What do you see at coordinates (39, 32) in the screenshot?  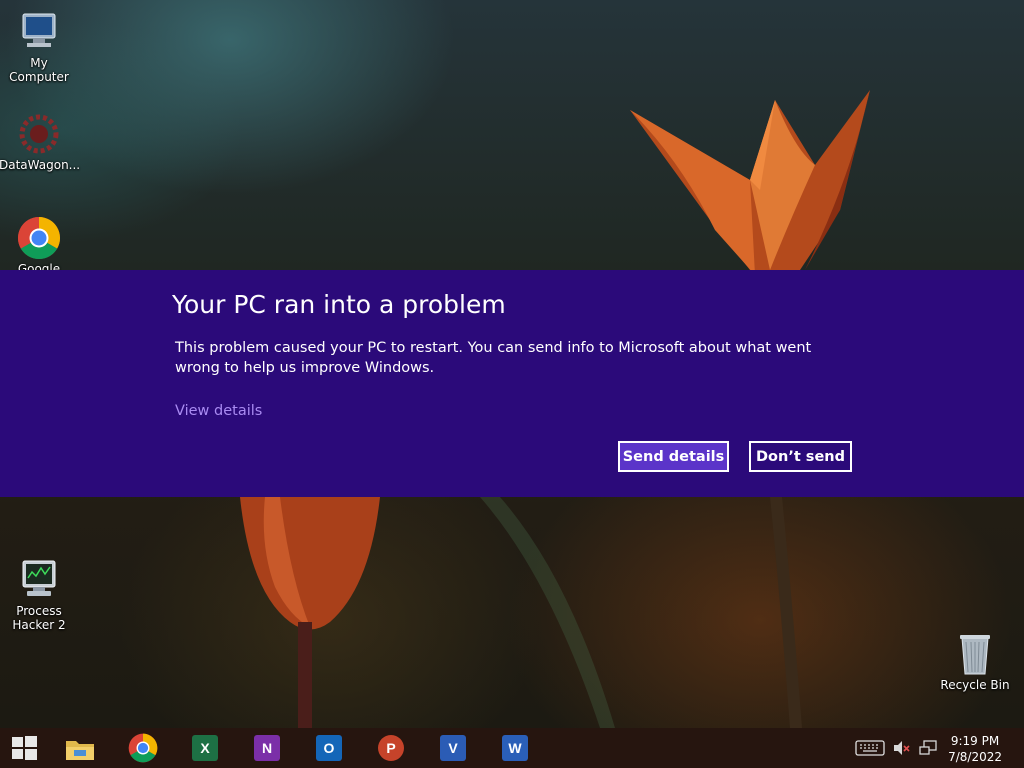 I see `computer-icon` at bounding box center [39, 32].